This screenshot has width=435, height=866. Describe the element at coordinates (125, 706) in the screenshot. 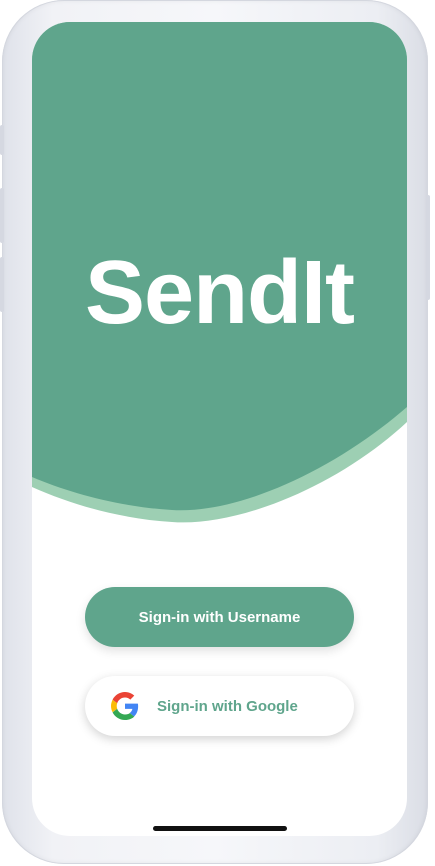

I see `google-g-icon` at that location.